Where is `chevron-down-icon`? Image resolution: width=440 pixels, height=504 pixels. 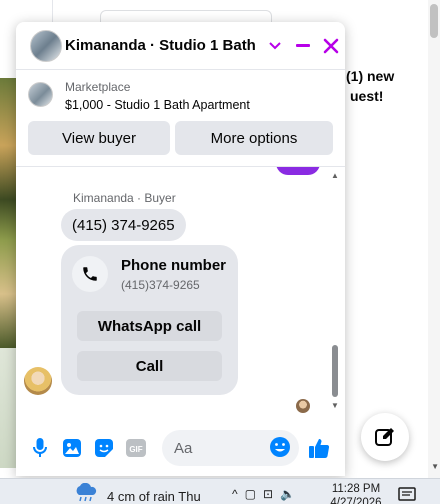 chevron-down-icon is located at coordinates (275, 46).